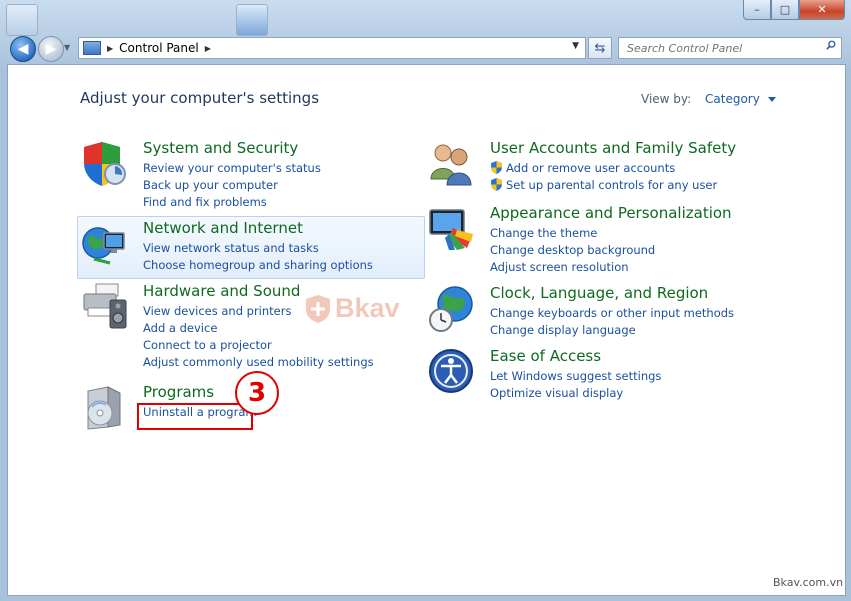  Describe the element at coordinates (822, 10) in the screenshot. I see `close-button: ✕` at that location.